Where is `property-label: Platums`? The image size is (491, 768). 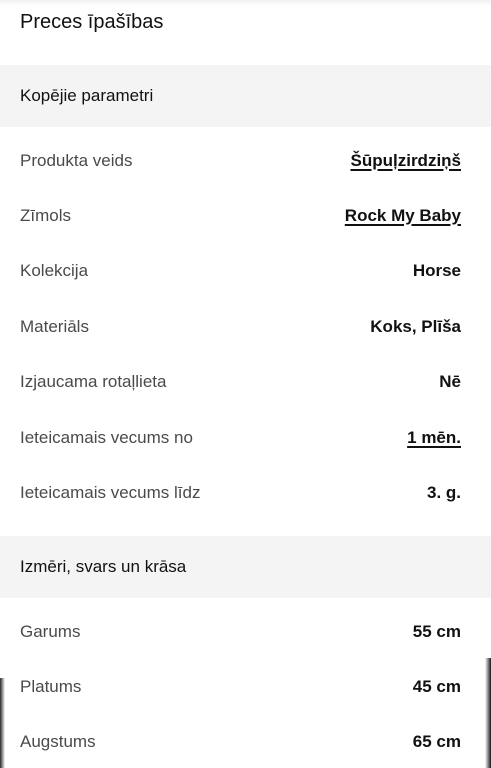 property-label: Platums is located at coordinates (51, 686).